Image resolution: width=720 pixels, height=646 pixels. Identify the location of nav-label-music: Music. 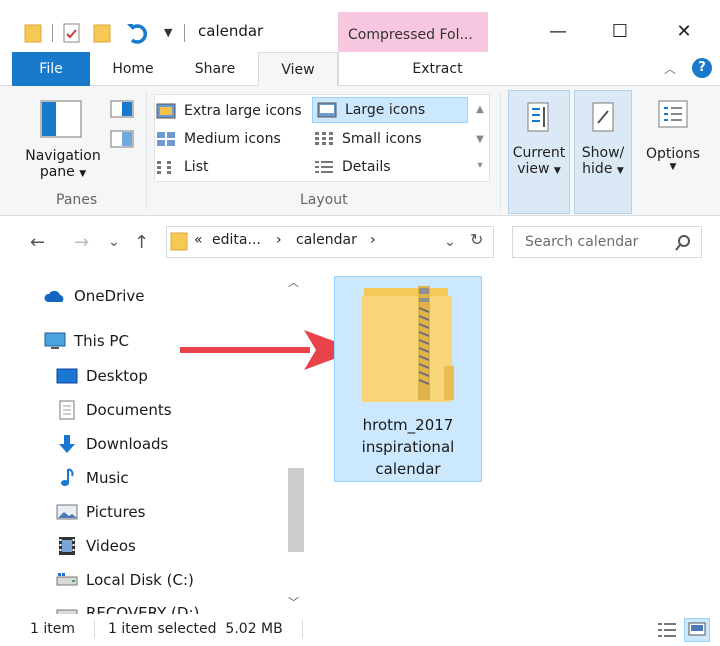
(107, 478).